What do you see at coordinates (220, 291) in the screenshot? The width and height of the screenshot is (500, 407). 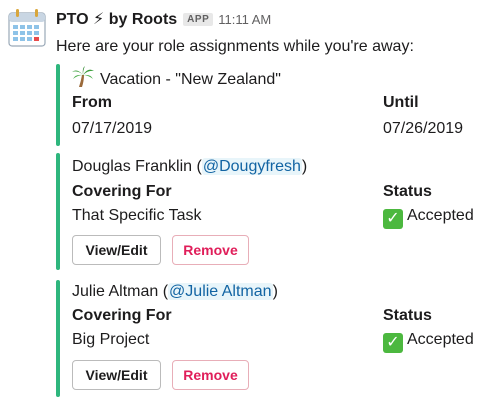 I see `assignee-mention: @Julie Altman` at bounding box center [220, 291].